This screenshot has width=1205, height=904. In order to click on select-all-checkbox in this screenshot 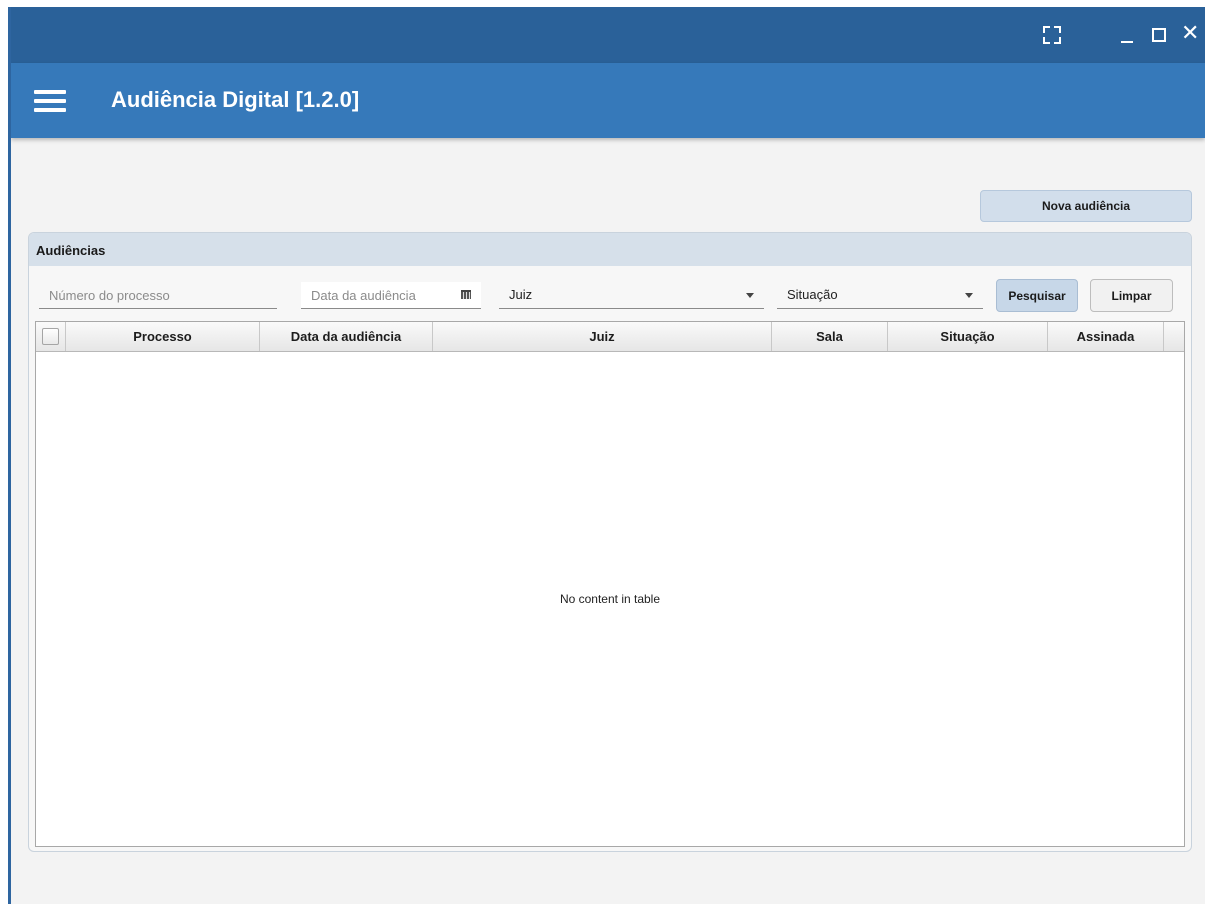, I will do `click(50, 336)`.